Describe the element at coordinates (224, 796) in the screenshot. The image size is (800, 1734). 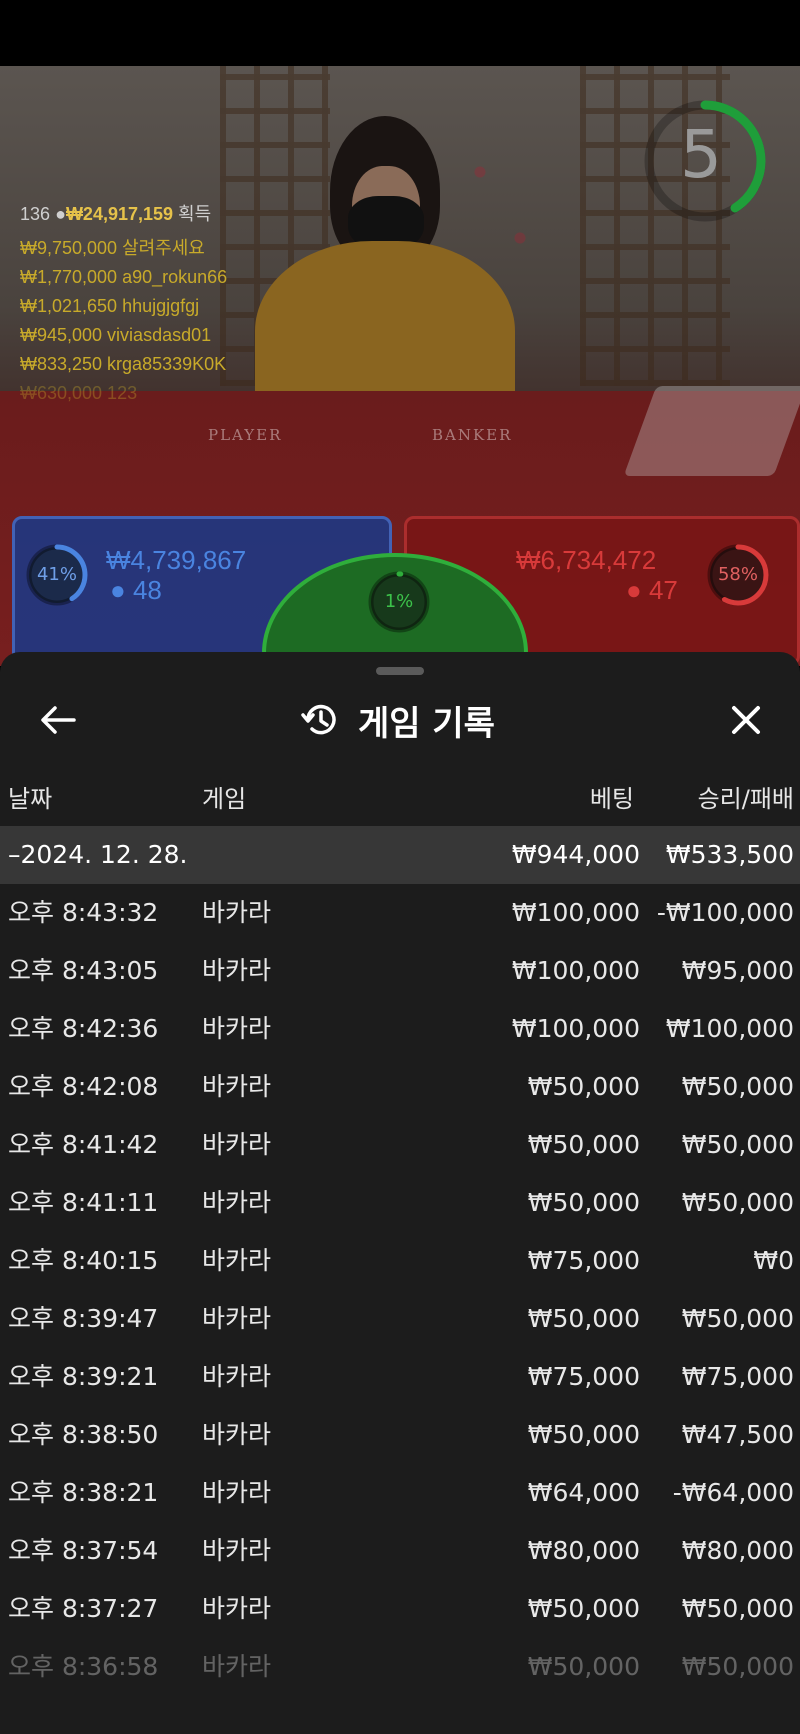
I see `column-header-game: 게임` at that location.